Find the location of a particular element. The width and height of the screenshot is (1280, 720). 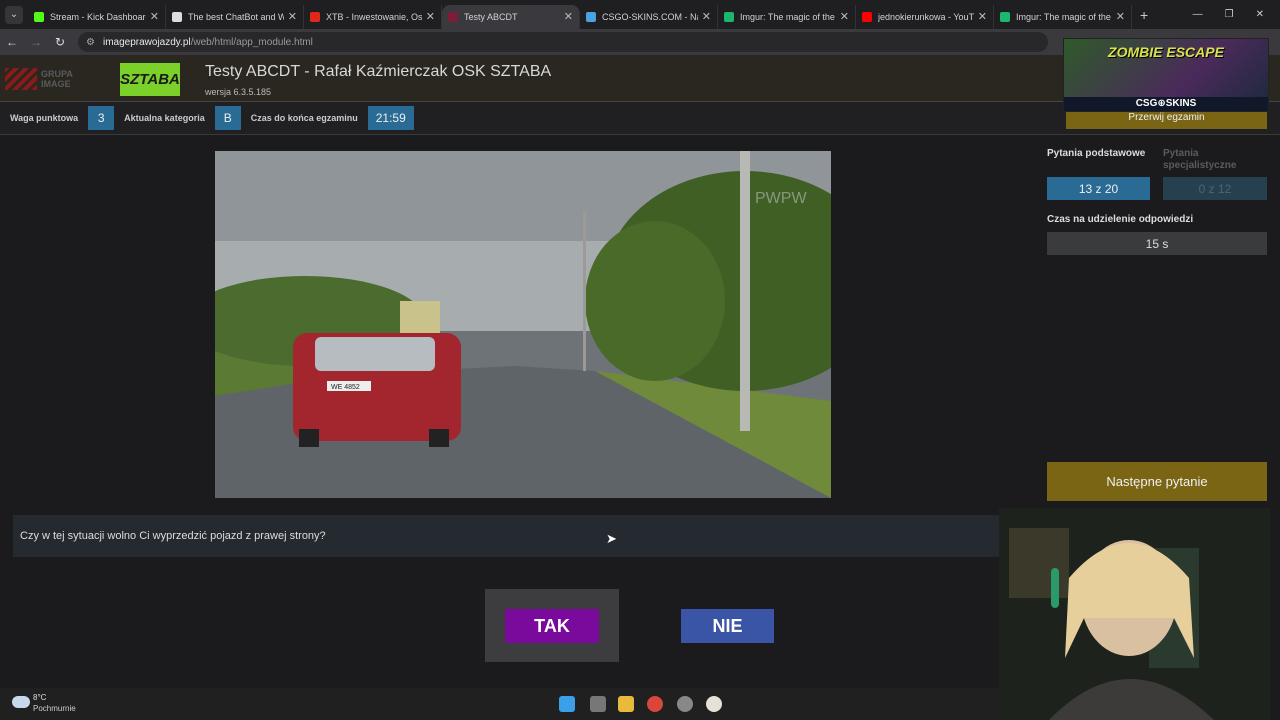

windows-start-icon is located at coordinates (567, 704).